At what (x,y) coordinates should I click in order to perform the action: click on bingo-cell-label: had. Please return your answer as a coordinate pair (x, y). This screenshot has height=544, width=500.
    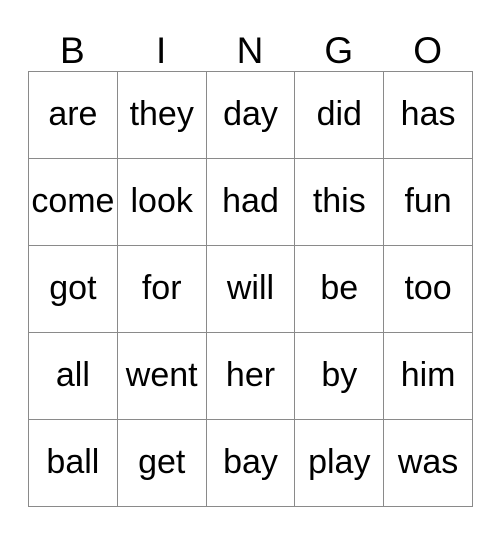
    Looking at the image, I should click on (250, 201).